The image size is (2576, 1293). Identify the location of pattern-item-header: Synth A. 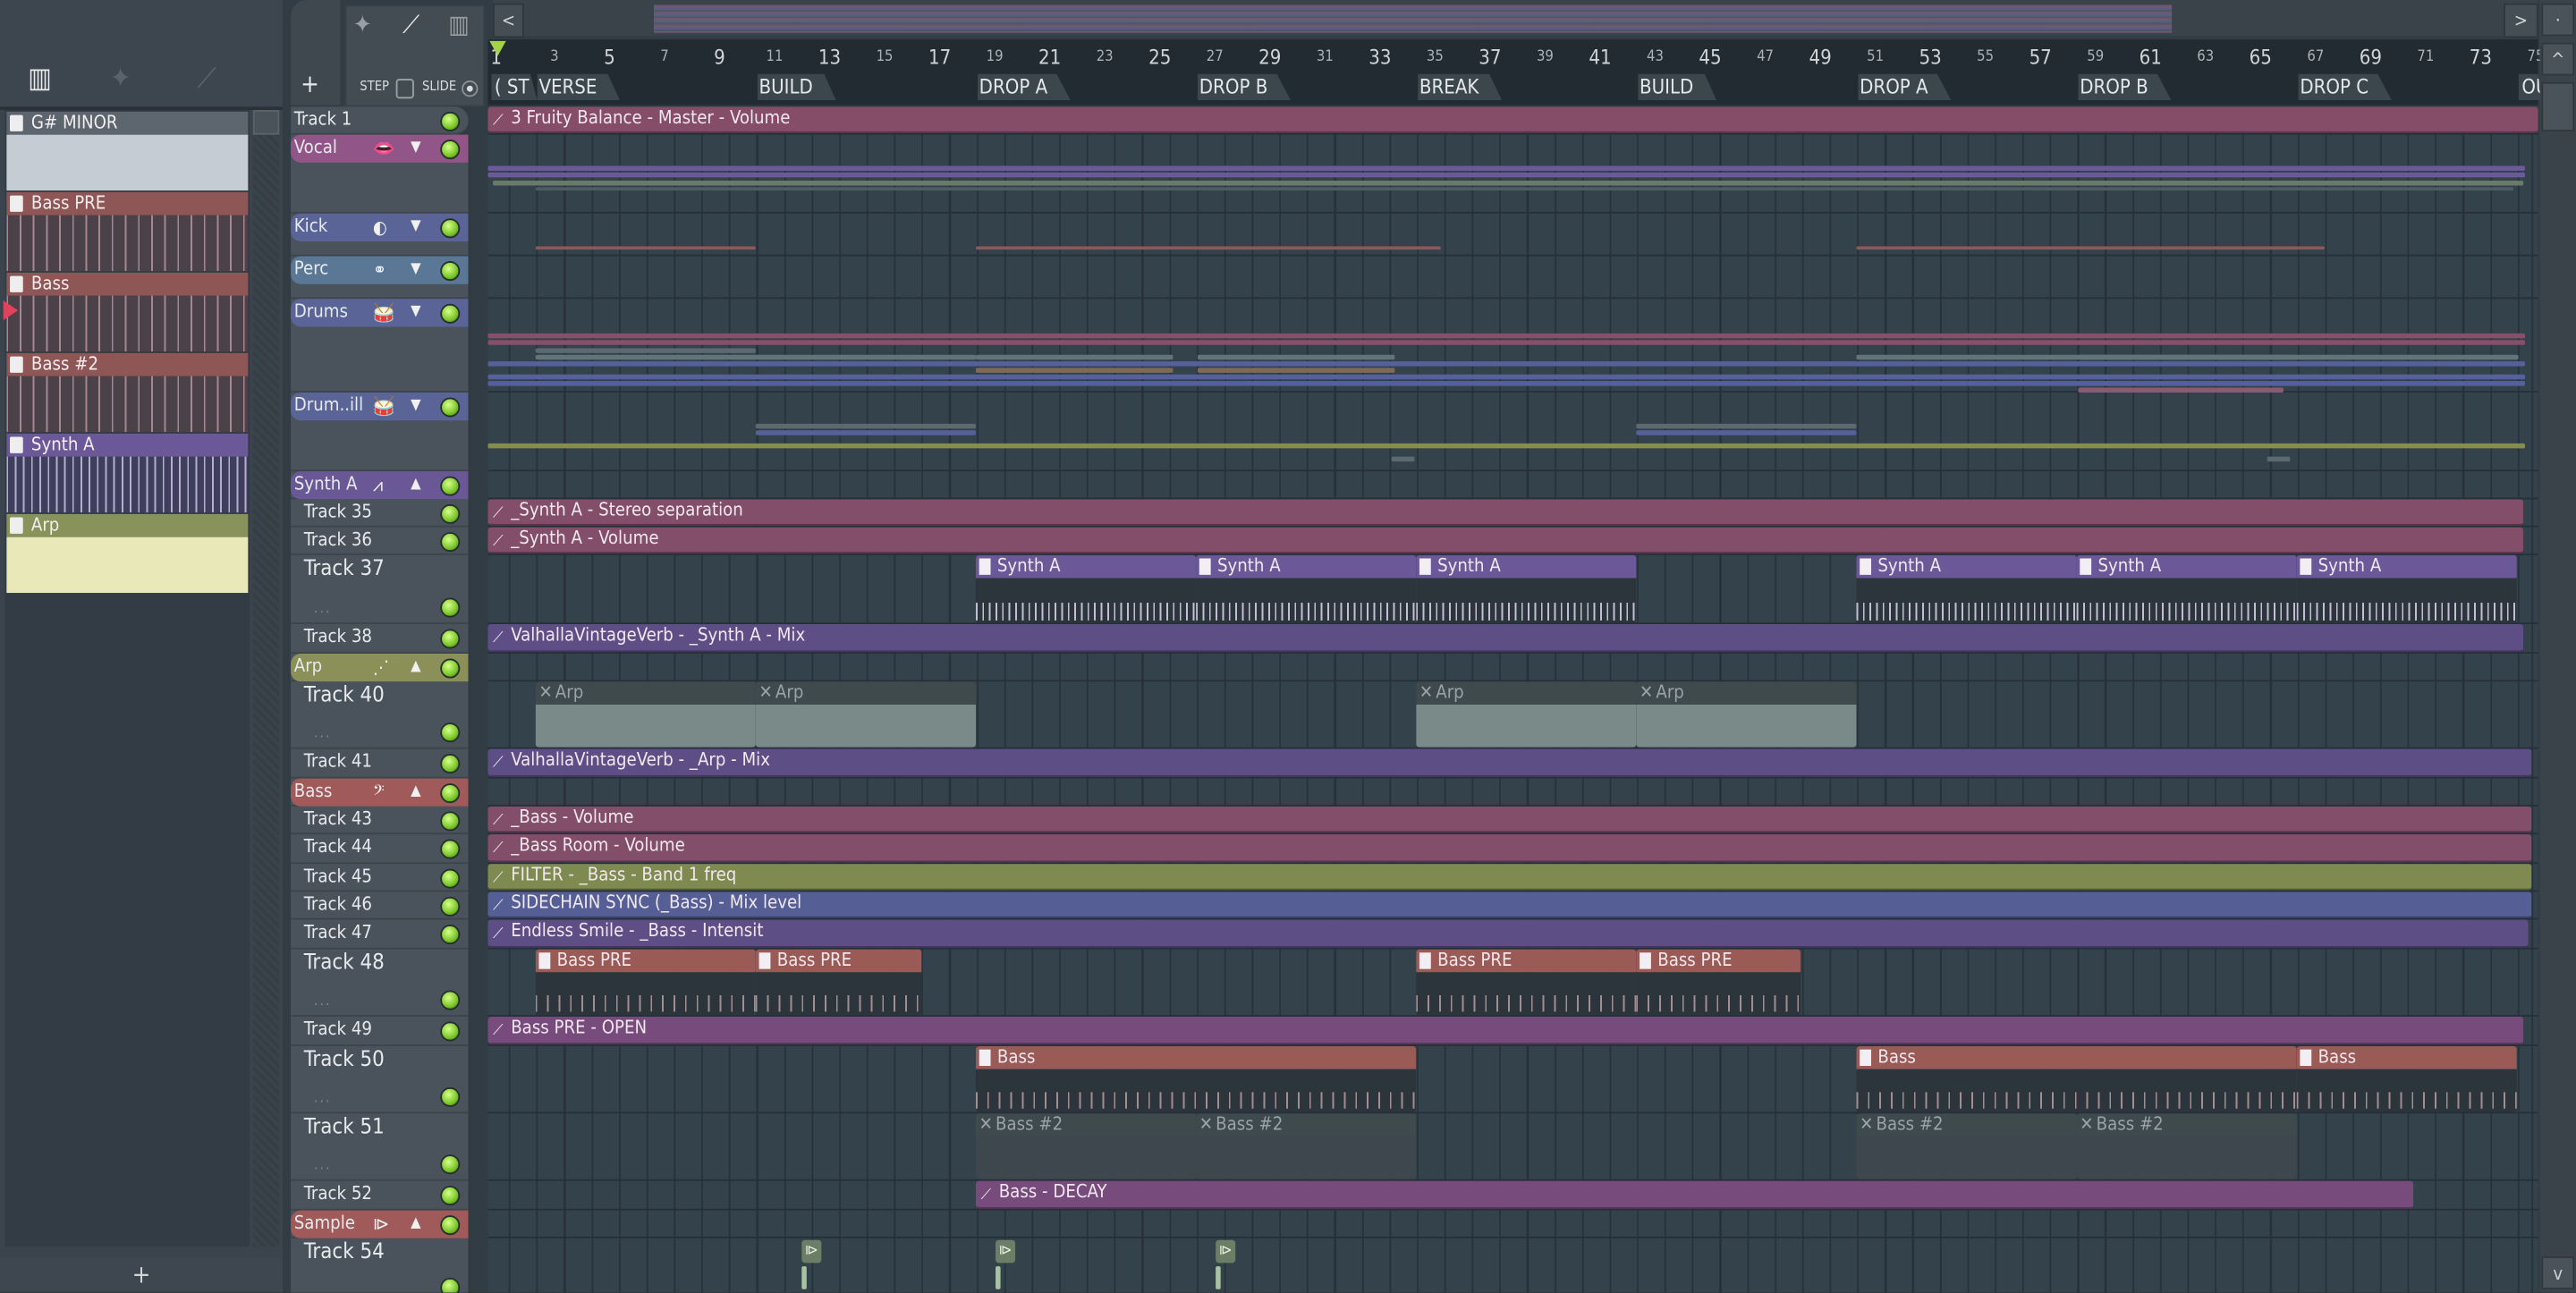
(127, 445).